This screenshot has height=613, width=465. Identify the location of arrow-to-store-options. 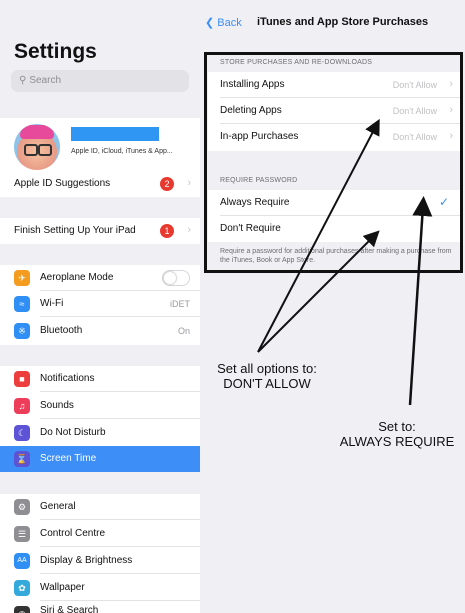
(318, 235).